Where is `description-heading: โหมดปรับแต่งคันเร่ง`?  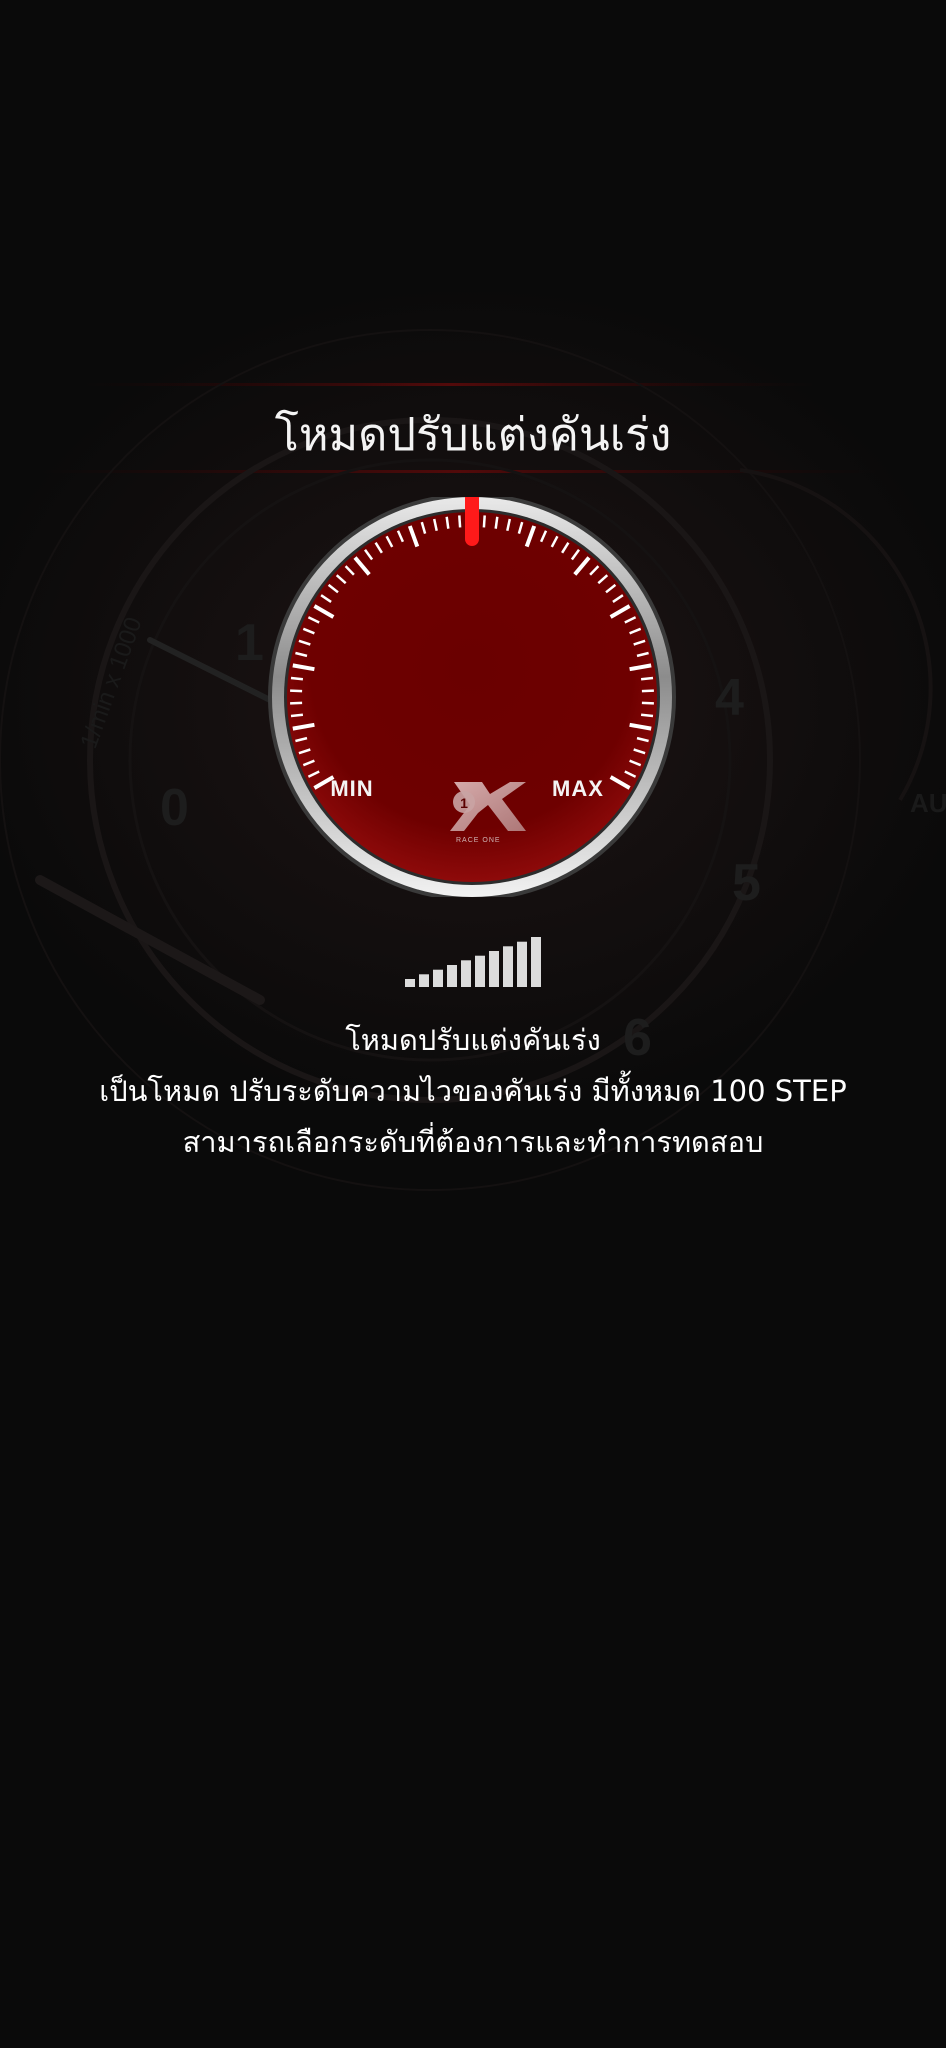
description-heading: โหมดปรับแต่งคันเร่ง is located at coordinates (473, 1040).